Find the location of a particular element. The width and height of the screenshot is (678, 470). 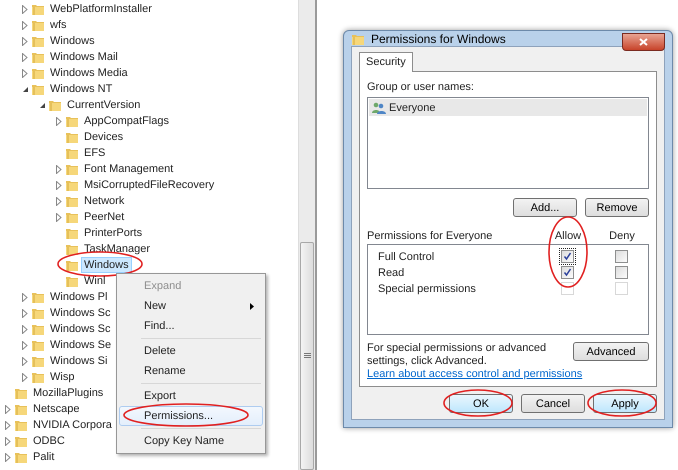

menu-item: Delete is located at coordinates (191, 351).